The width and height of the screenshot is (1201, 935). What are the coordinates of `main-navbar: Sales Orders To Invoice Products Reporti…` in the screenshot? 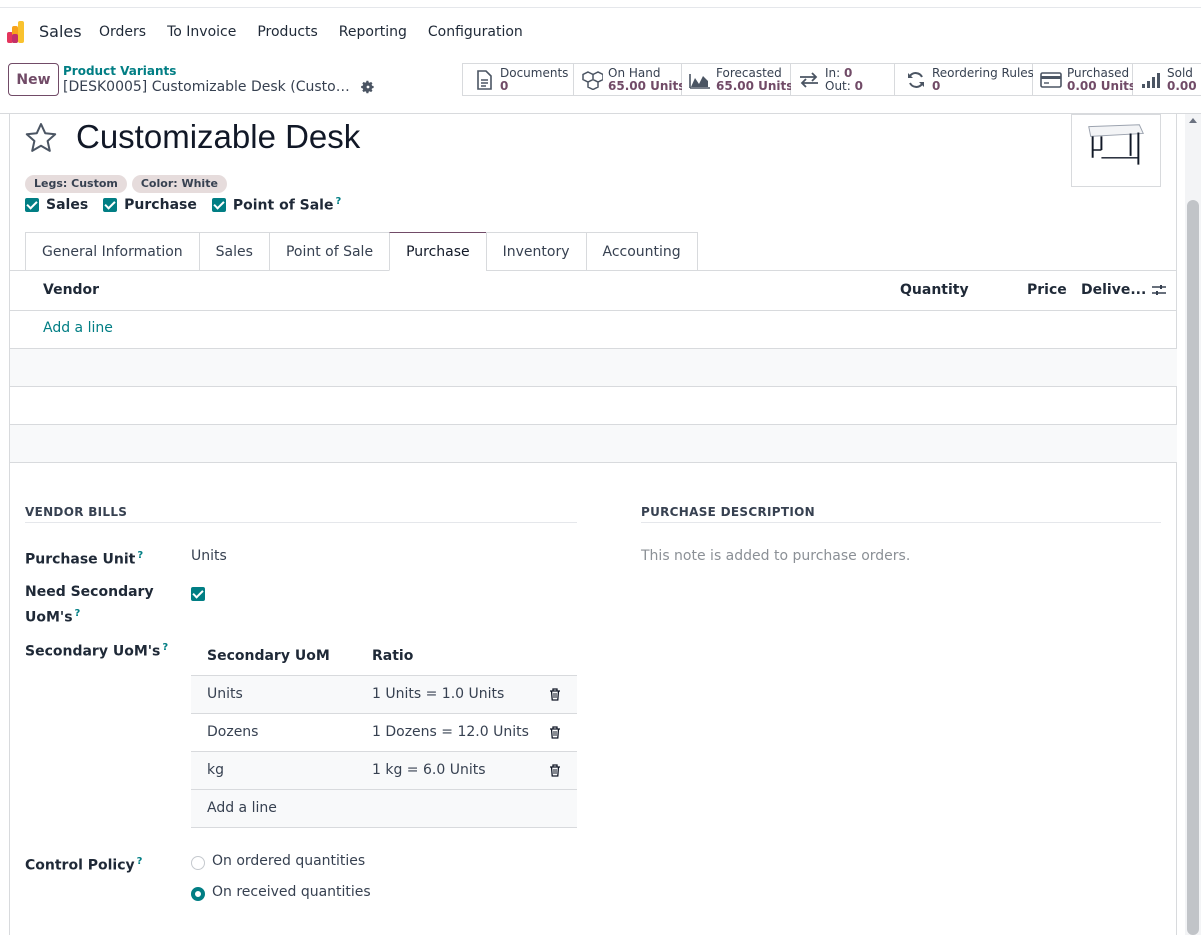 It's located at (600, 32).